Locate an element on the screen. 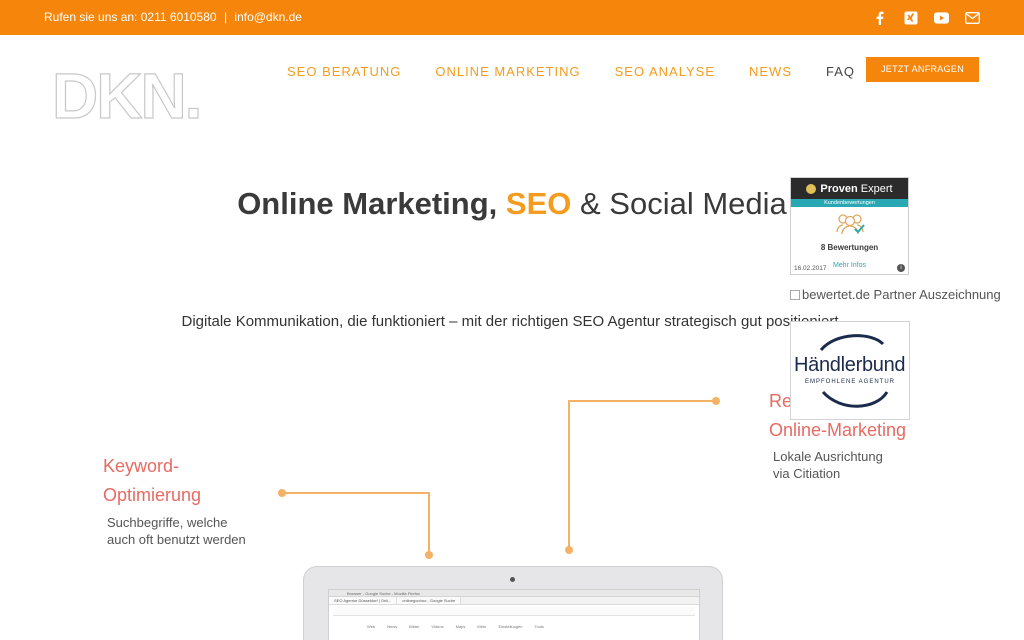 The height and width of the screenshot is (640, 1024). provenexpert-brand: Proven is located at coordinates (839, 188).